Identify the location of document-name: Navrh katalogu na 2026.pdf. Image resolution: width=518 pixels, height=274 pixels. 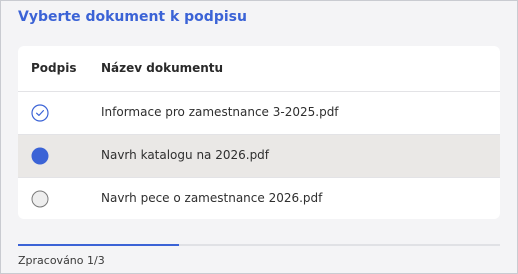
(185, 155).